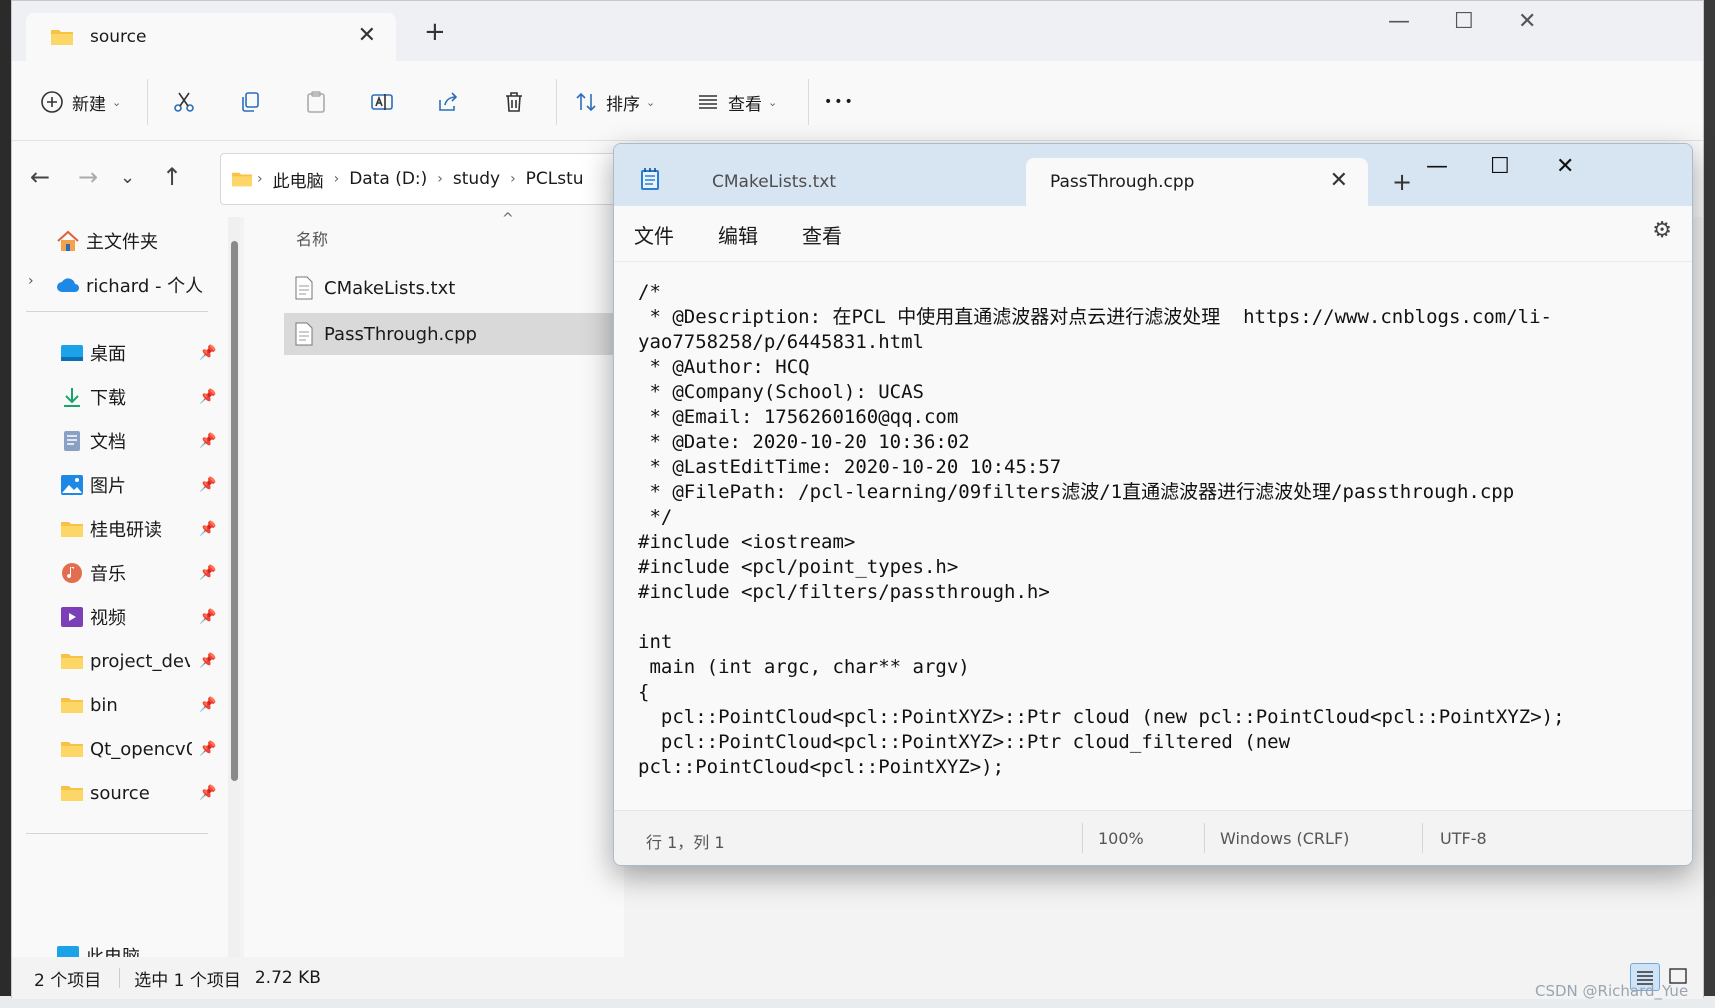  Describe the element at coordinates (40, 177) in the screenshot. I see `back-arrow-icon: ←` at that location.